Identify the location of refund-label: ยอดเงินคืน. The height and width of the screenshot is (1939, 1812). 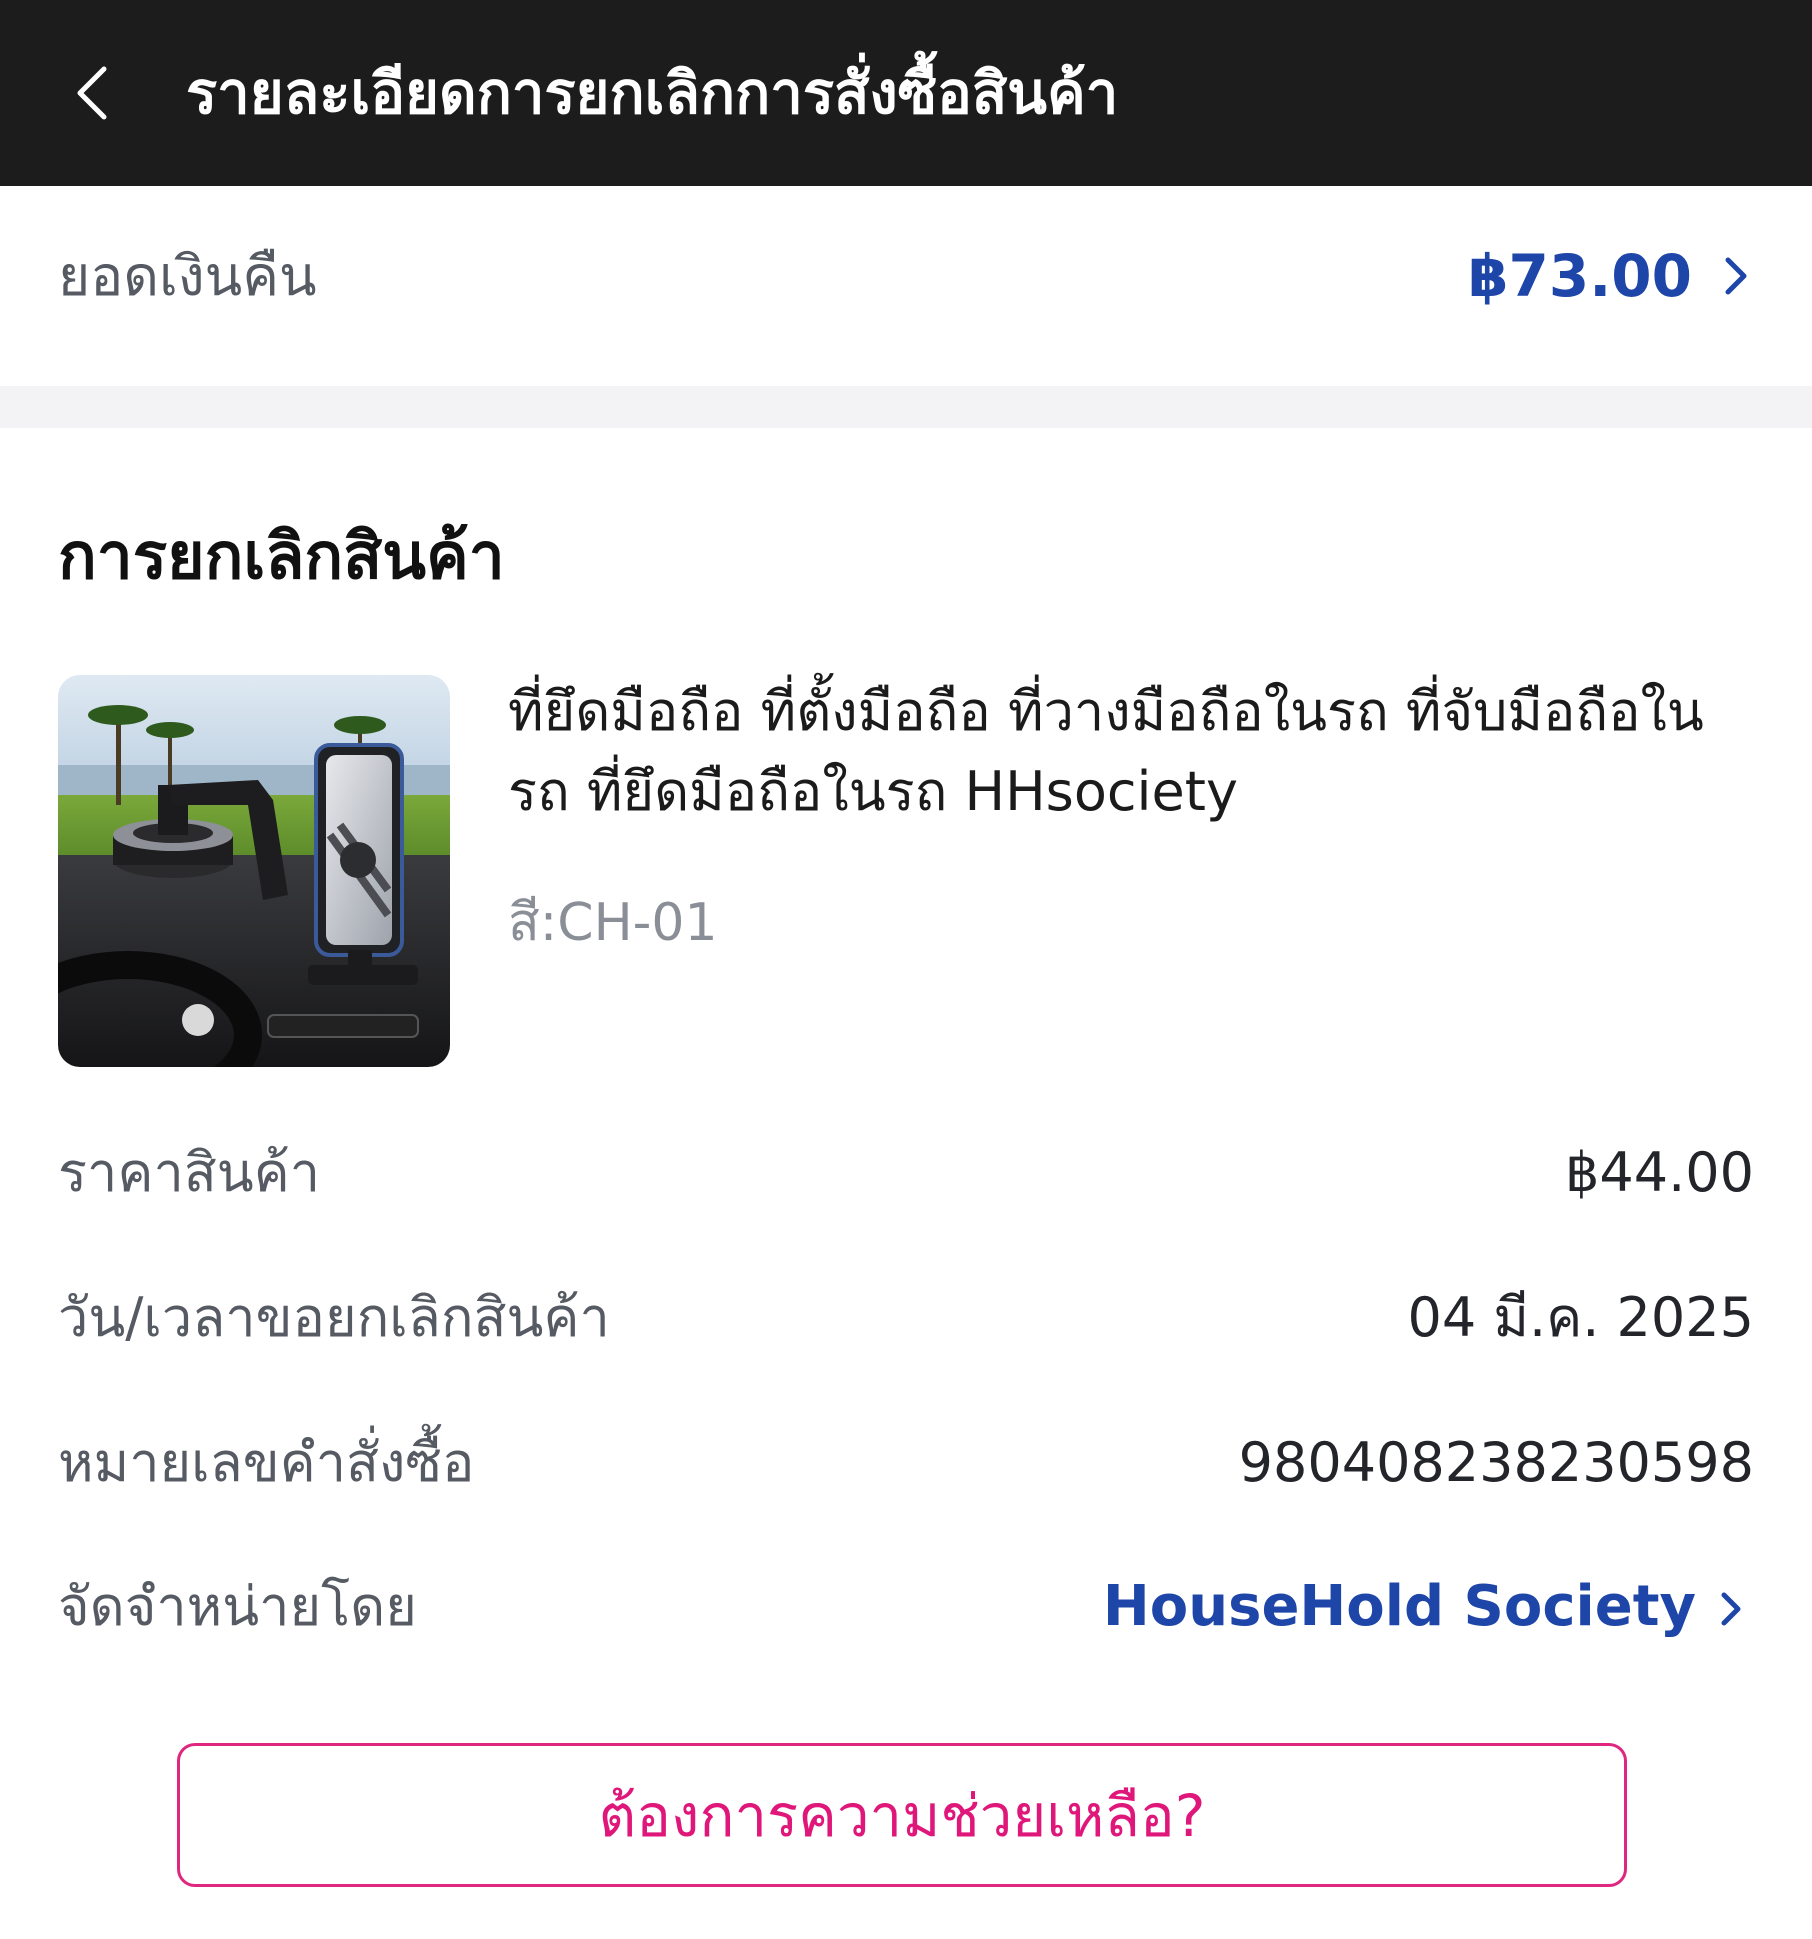
(187, 276).